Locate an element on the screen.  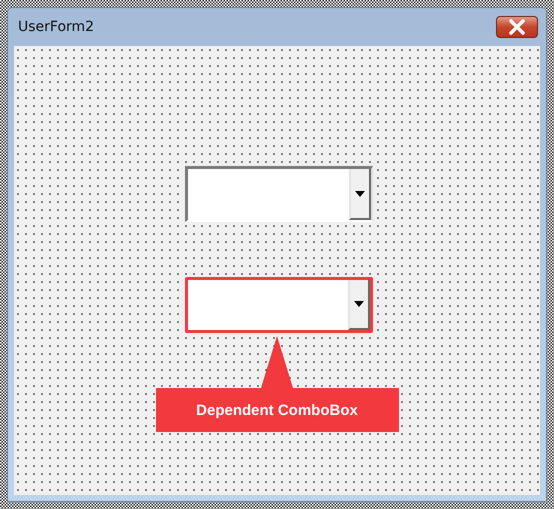
close-icon is located at coordinates (517, 27).